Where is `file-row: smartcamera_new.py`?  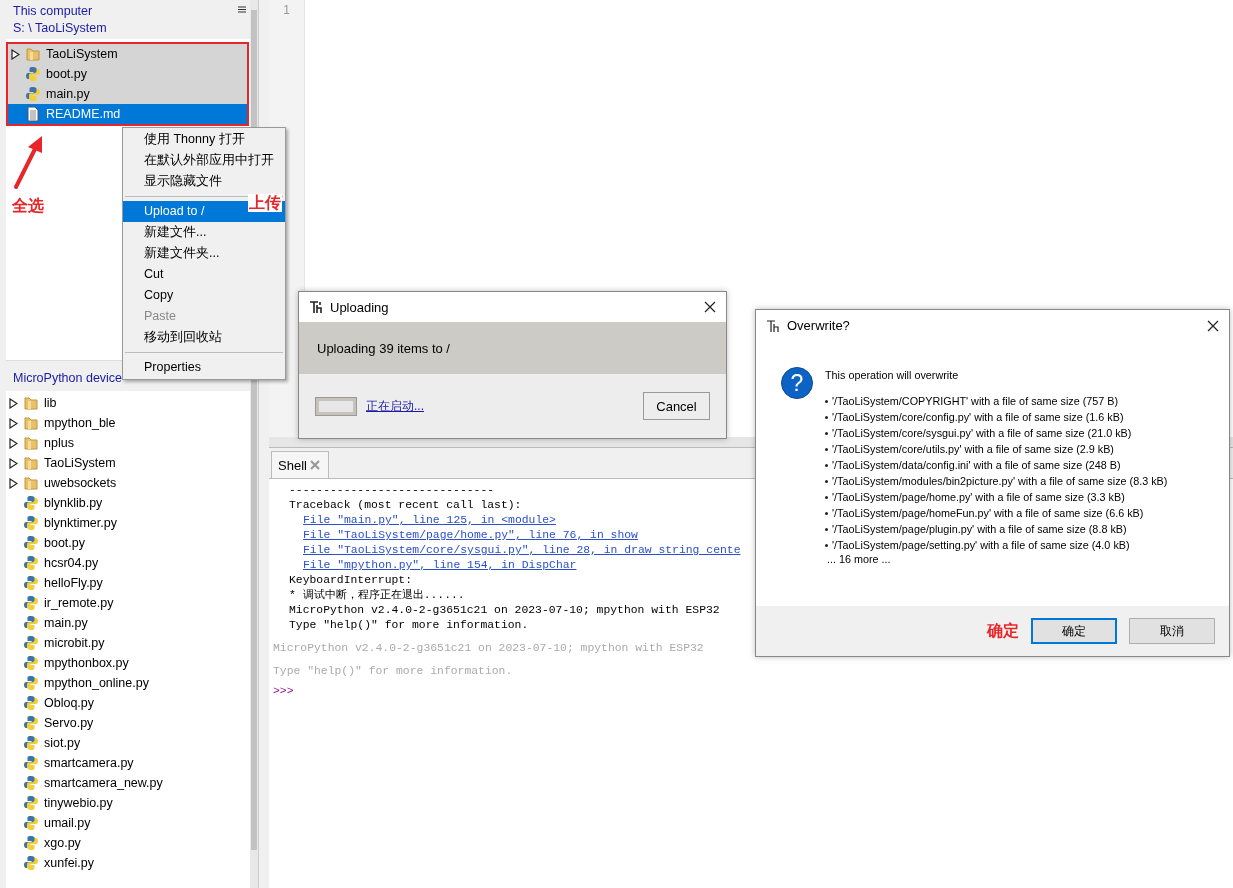 file-row: smartcamera_new.py is located at coordinates (128, 783).